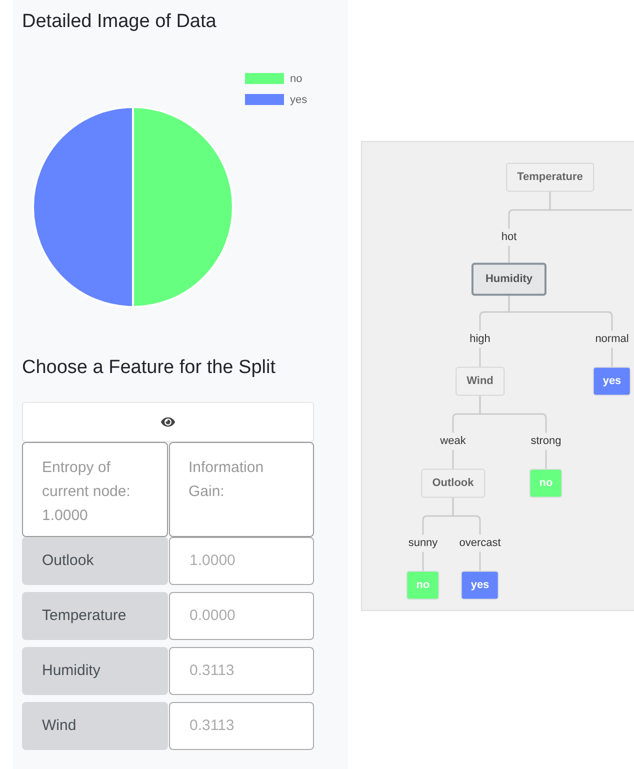 The width and height of the screenshot is (634, 769). I want to click on feature-cell: Humidity, so click(95, 671).